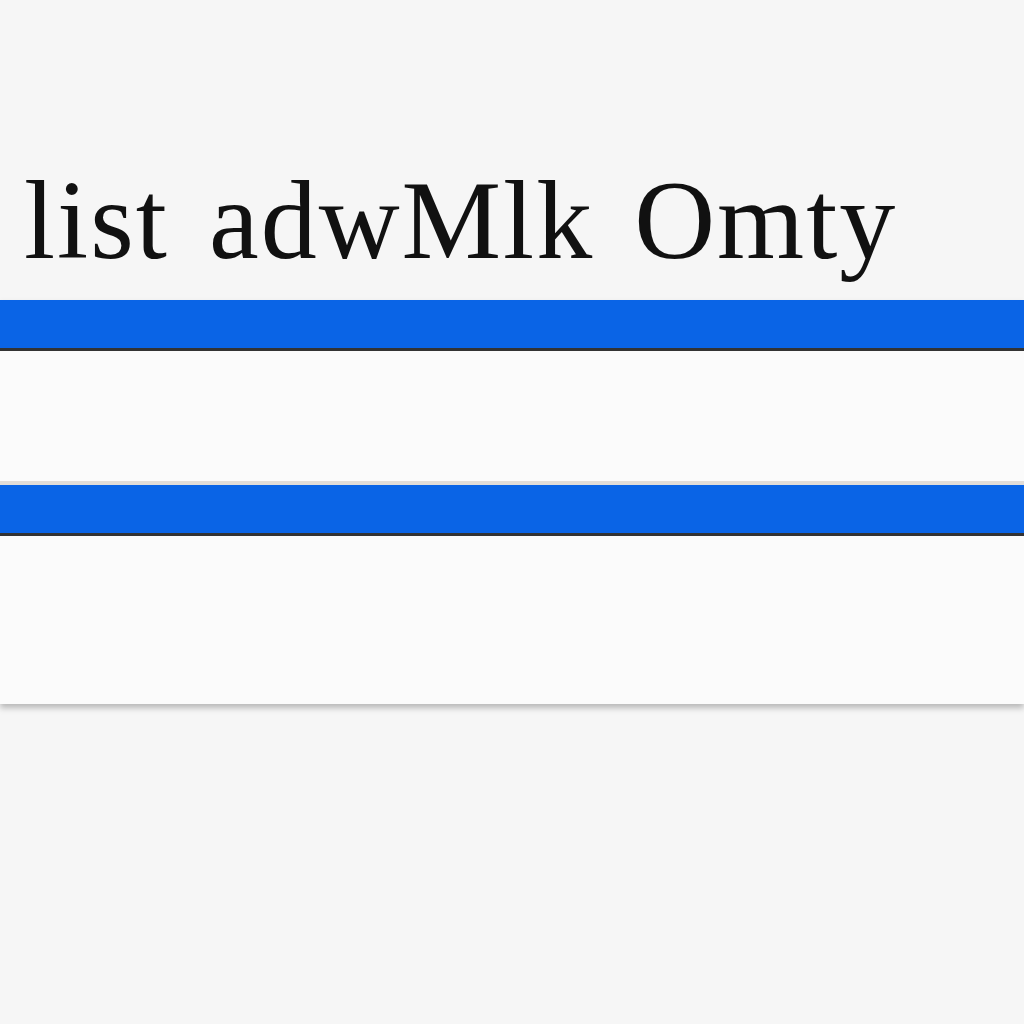  What do you see at coordinates (512, 418) in the screenshot?
I see `input-field` at bounding box center [512, 418].